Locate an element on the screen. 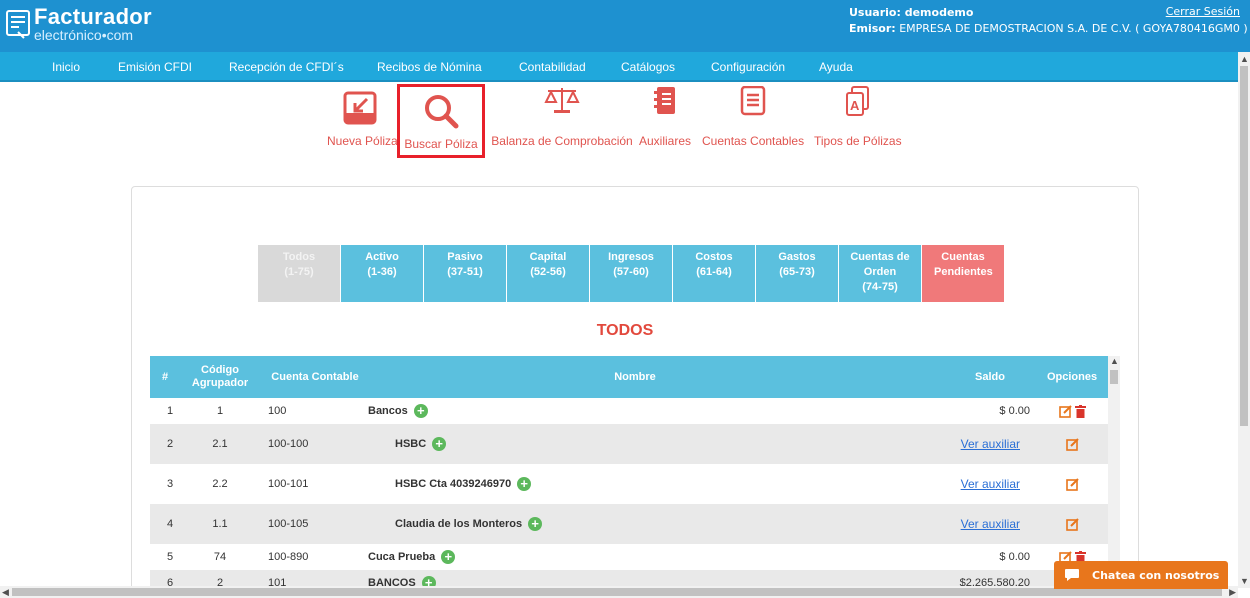 This screenshot has width=1250, height=598. header-num: # is located at coordinates (165, 376).